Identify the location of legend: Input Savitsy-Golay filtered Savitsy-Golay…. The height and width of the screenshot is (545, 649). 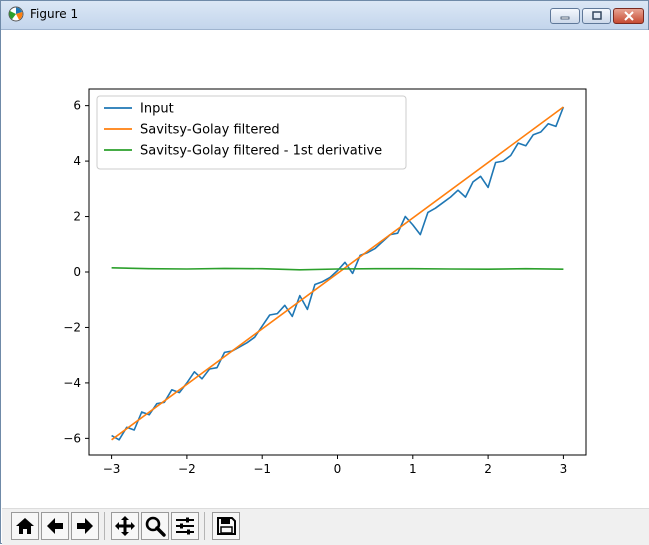
(251, 132).